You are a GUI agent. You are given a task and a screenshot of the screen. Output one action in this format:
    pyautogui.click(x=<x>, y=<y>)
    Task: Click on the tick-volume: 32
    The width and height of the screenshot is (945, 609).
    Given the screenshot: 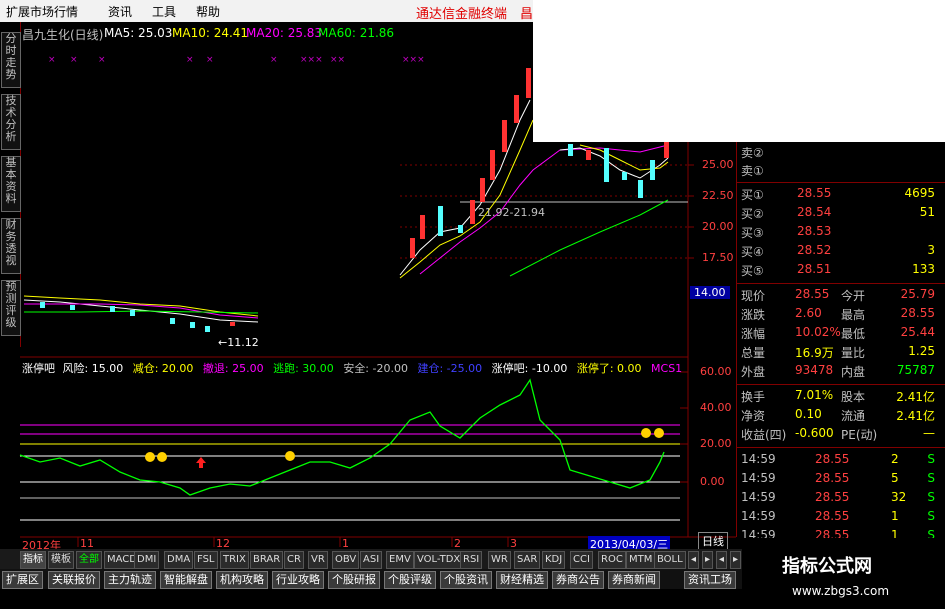 What is the action you would take?
    pyautogui.click(x=899, y=497)
    